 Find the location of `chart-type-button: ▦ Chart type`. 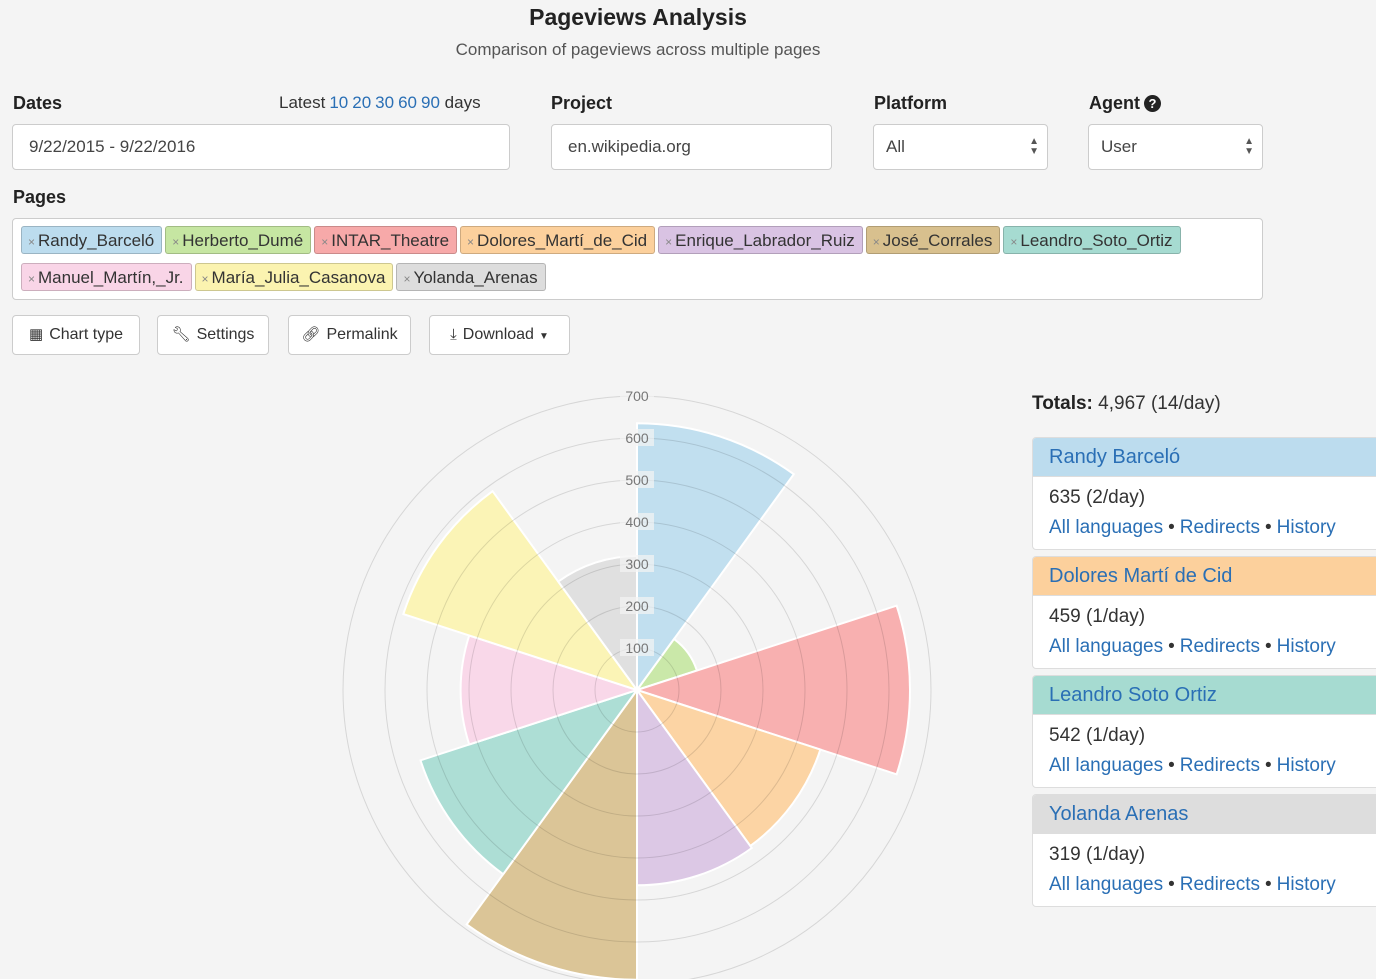

chart-type-button: ▦ Chart type is located at coordinates (76, 335).